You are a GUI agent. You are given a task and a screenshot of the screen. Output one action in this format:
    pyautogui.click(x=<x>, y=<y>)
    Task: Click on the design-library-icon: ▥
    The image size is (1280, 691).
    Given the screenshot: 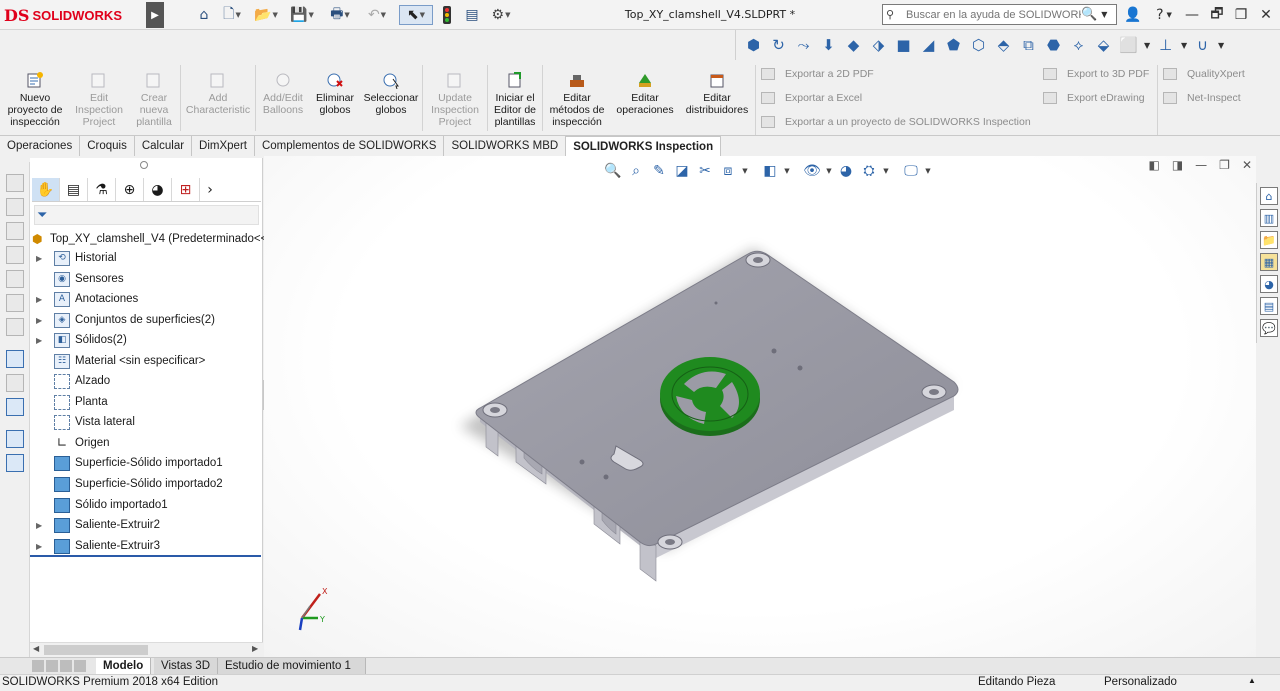 What is the action you would take?
    pyautogui.click(x=1269, y=218)
    